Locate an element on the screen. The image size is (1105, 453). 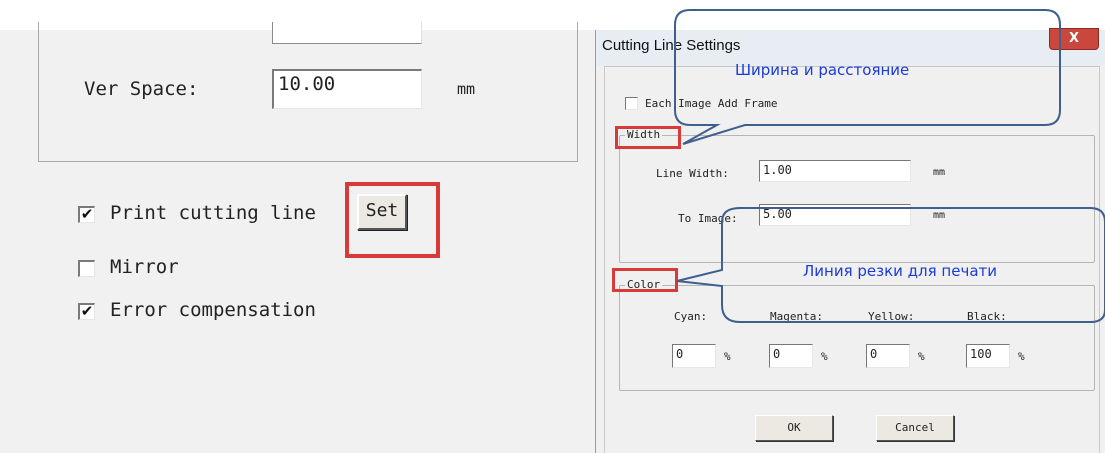
yellow-input: 0 is located at coordinates (888, 356).